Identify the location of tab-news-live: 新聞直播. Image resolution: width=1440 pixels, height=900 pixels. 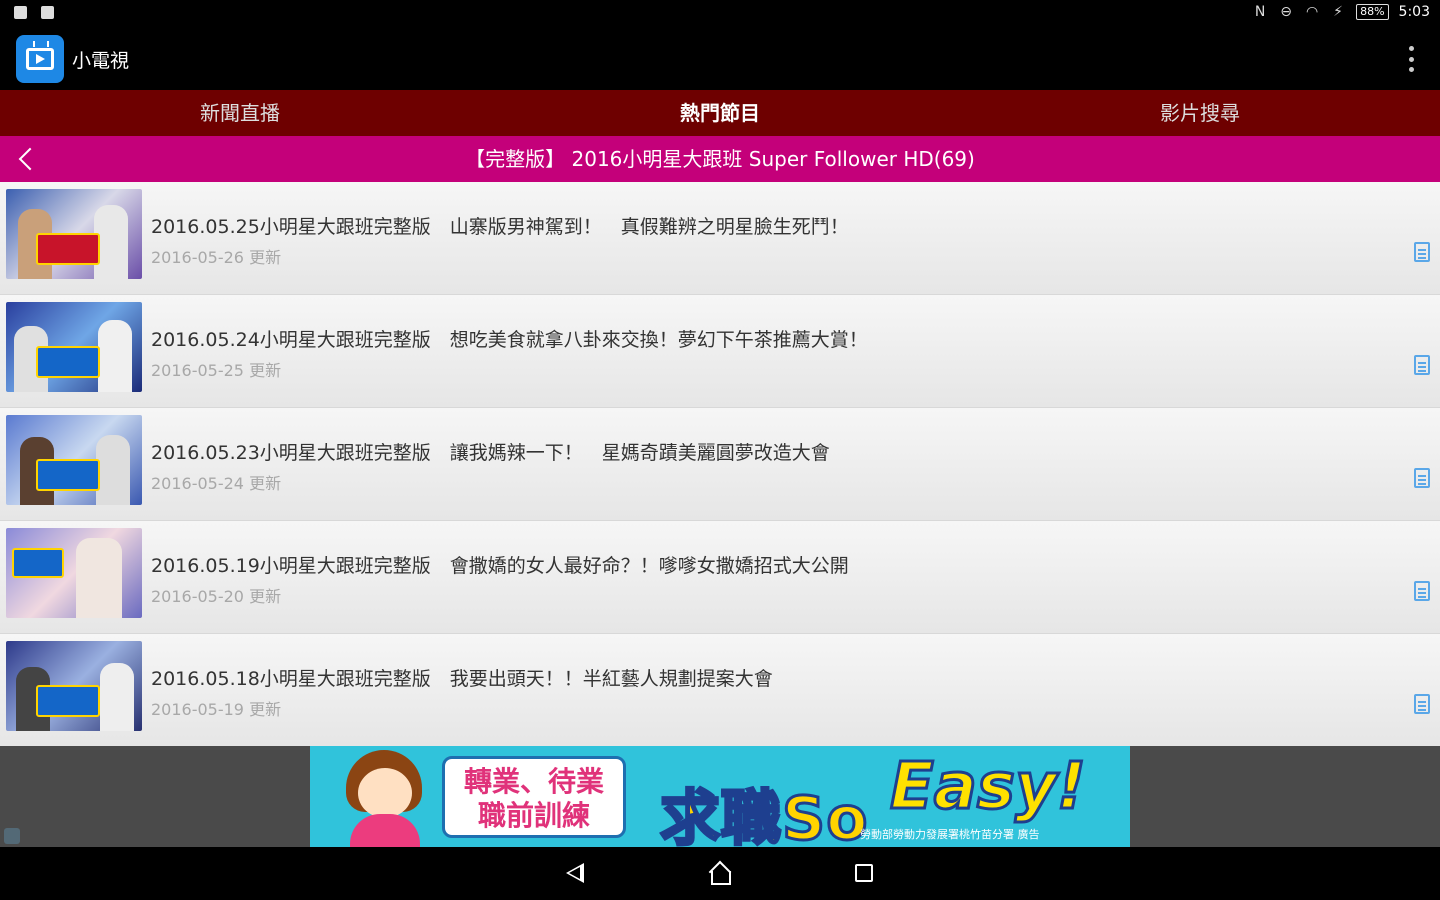
(240, 113).